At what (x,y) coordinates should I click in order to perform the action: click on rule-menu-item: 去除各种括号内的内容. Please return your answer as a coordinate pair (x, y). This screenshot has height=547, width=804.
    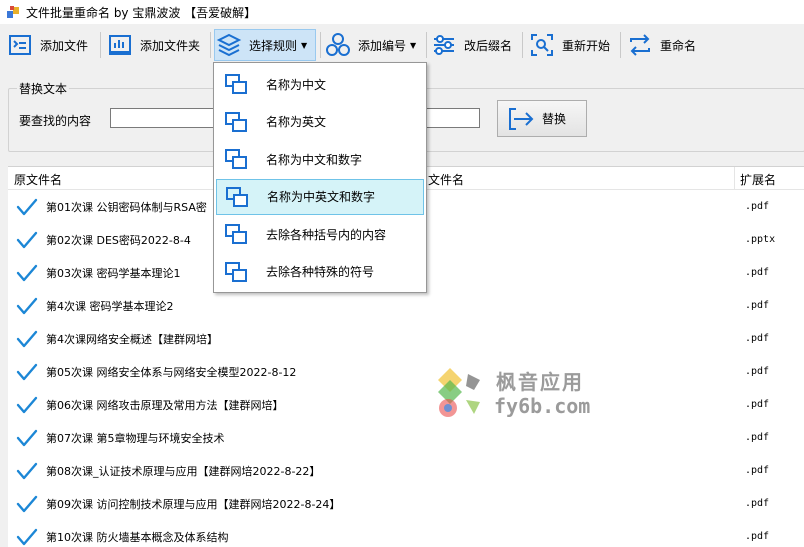
    Looking at the image, I should click on (320, 234).